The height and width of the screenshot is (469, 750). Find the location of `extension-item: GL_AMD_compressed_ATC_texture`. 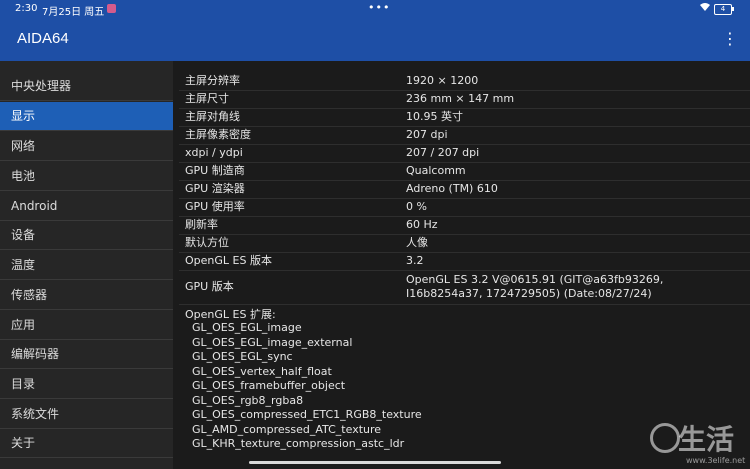

extension-item: GL_AMD_compressed_ATC_texture is located at coordinates (287, 429).